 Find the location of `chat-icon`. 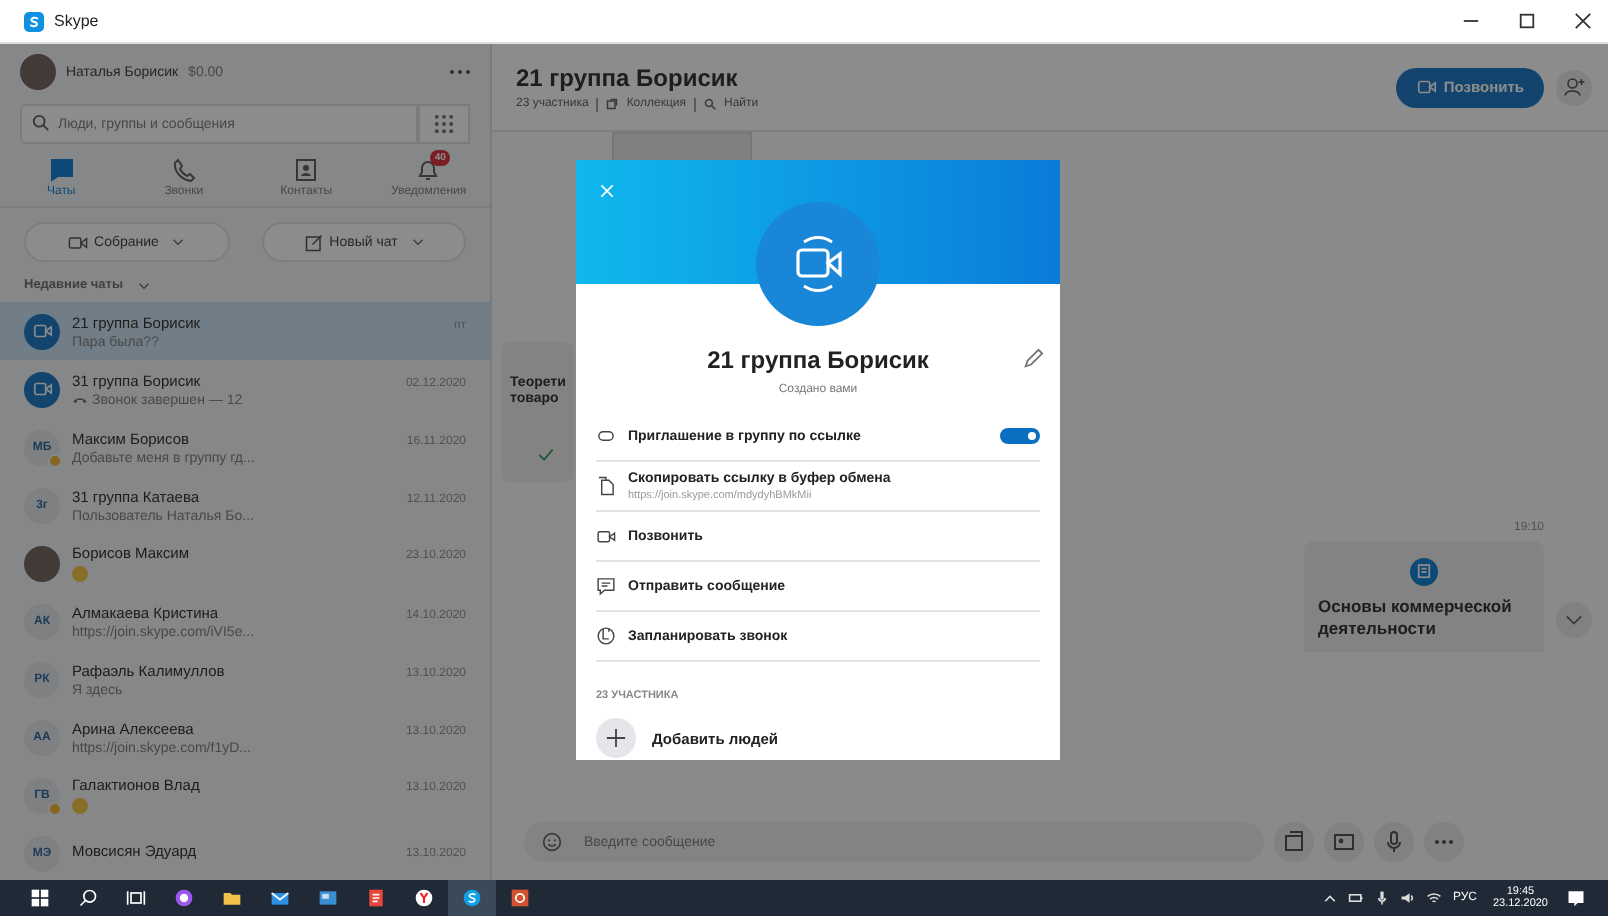

chat-icon is located at coordinates (61, 170).